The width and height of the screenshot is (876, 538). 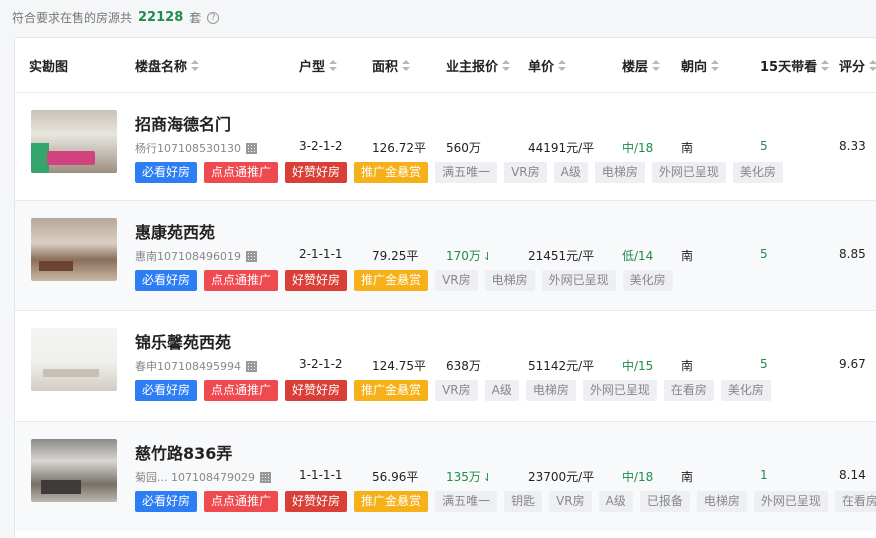 What do you see at coordinates (203, 477) in the screenshot?
I see `listing-code: 菊园... 107108479029` at bounding box center [203, 477].